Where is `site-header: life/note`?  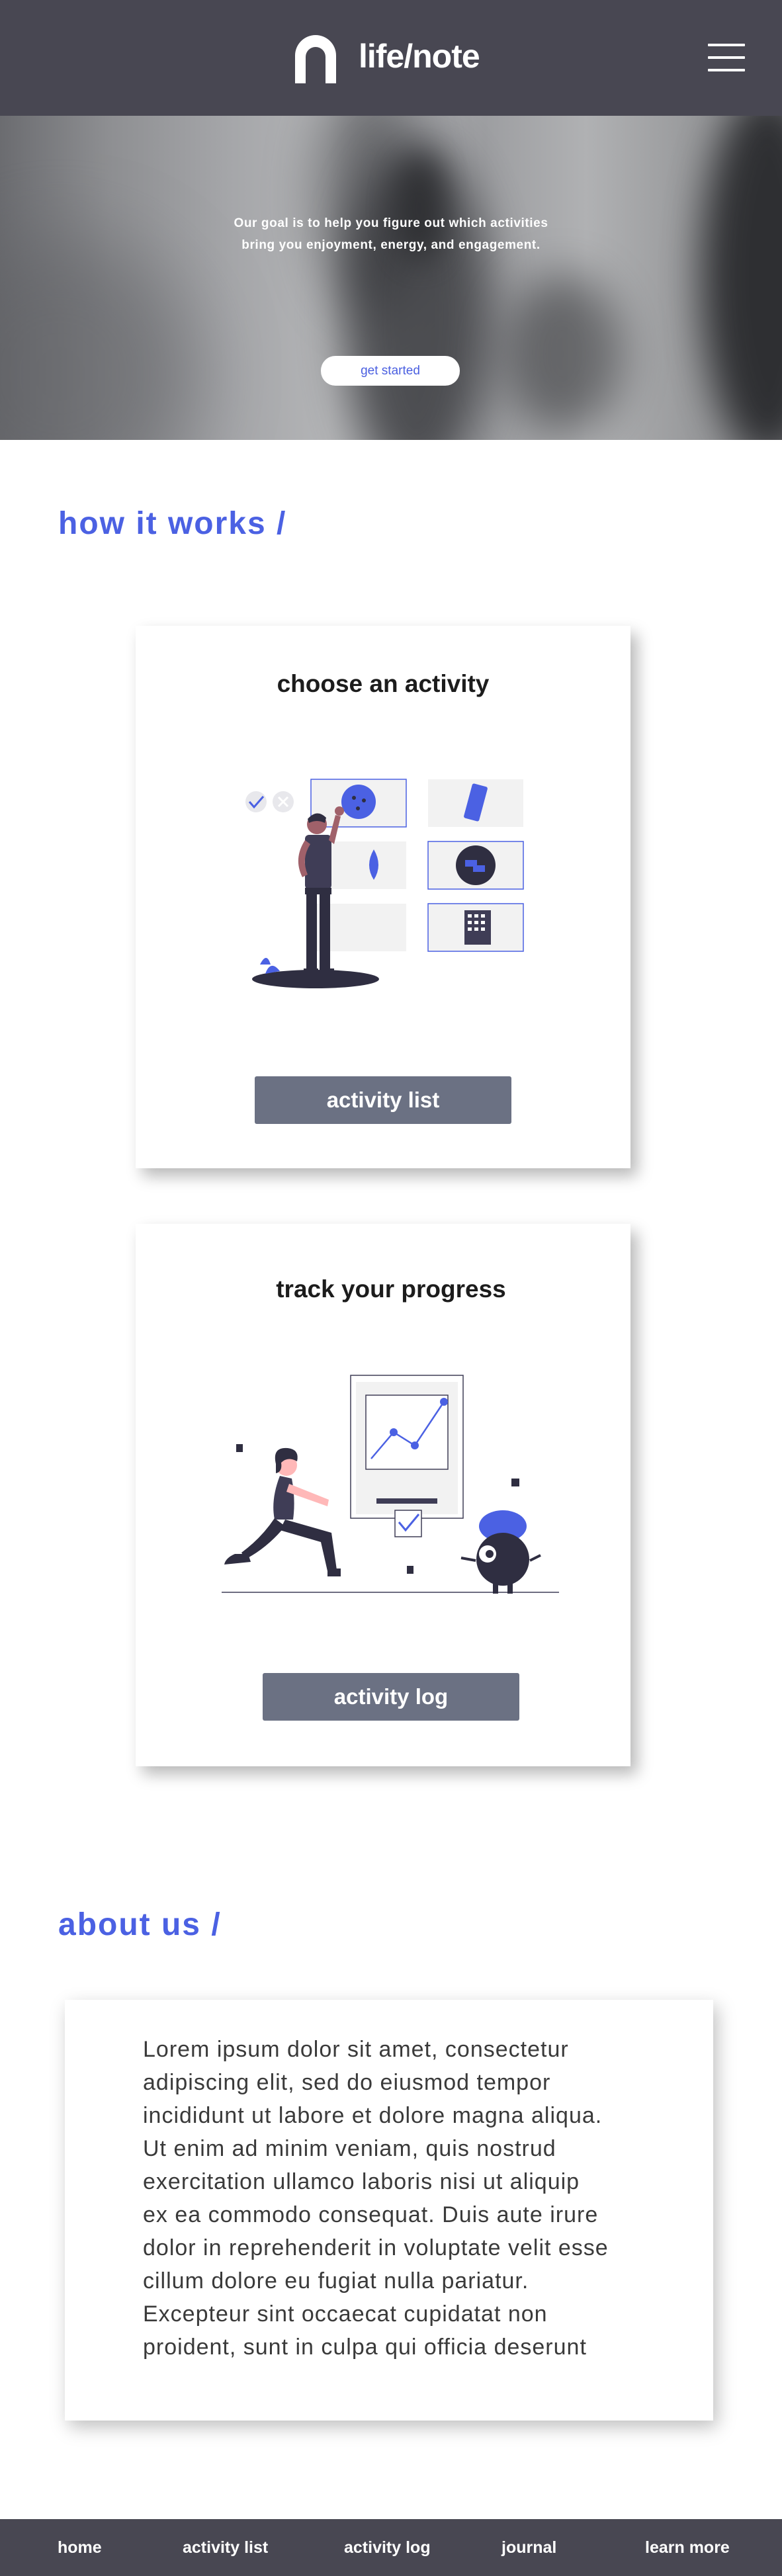 site-header: life/note is located at coordinates (391, 58).